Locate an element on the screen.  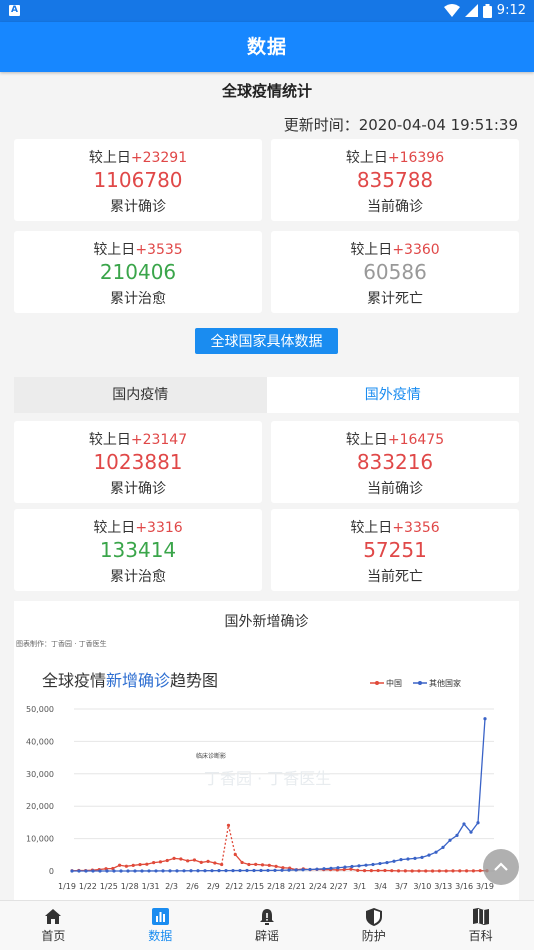
stat-value: 133414 is located at coordinates (138, 550).